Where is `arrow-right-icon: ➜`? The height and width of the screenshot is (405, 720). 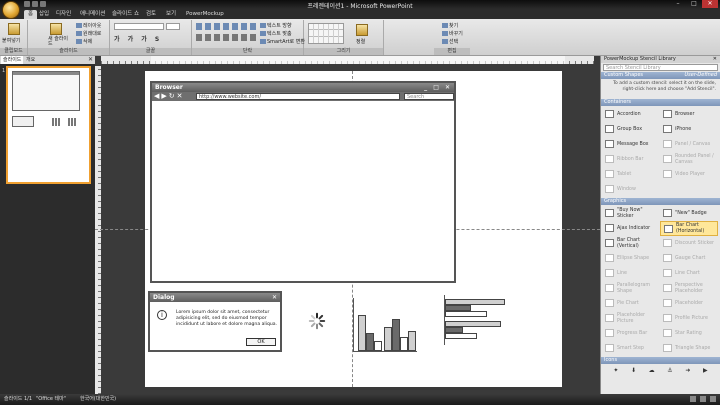 arrow-right-icon: ➜ is located at coordinates (687, 370).